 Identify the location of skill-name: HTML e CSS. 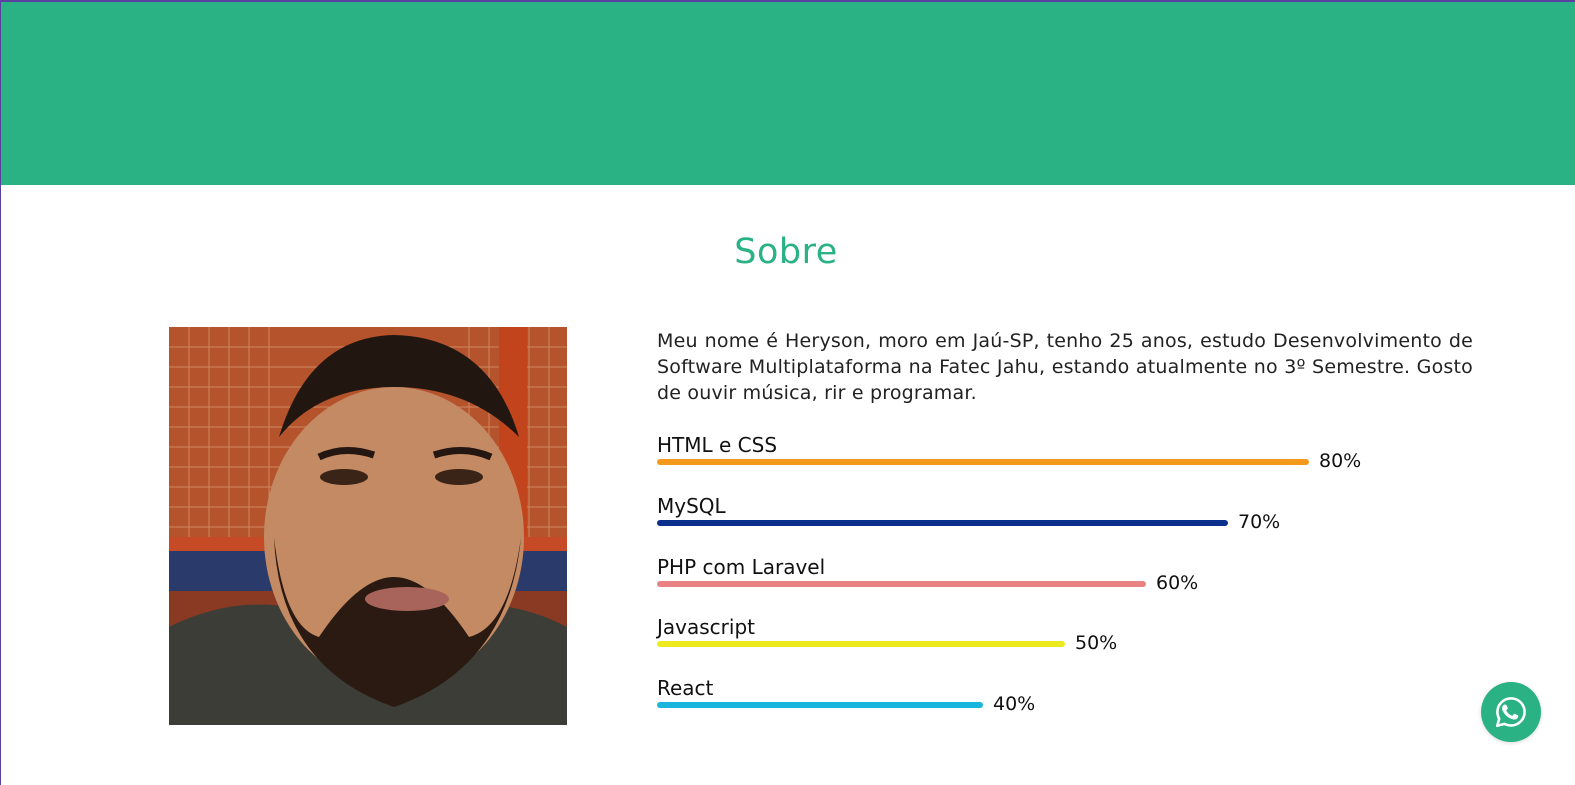
(717, 445).